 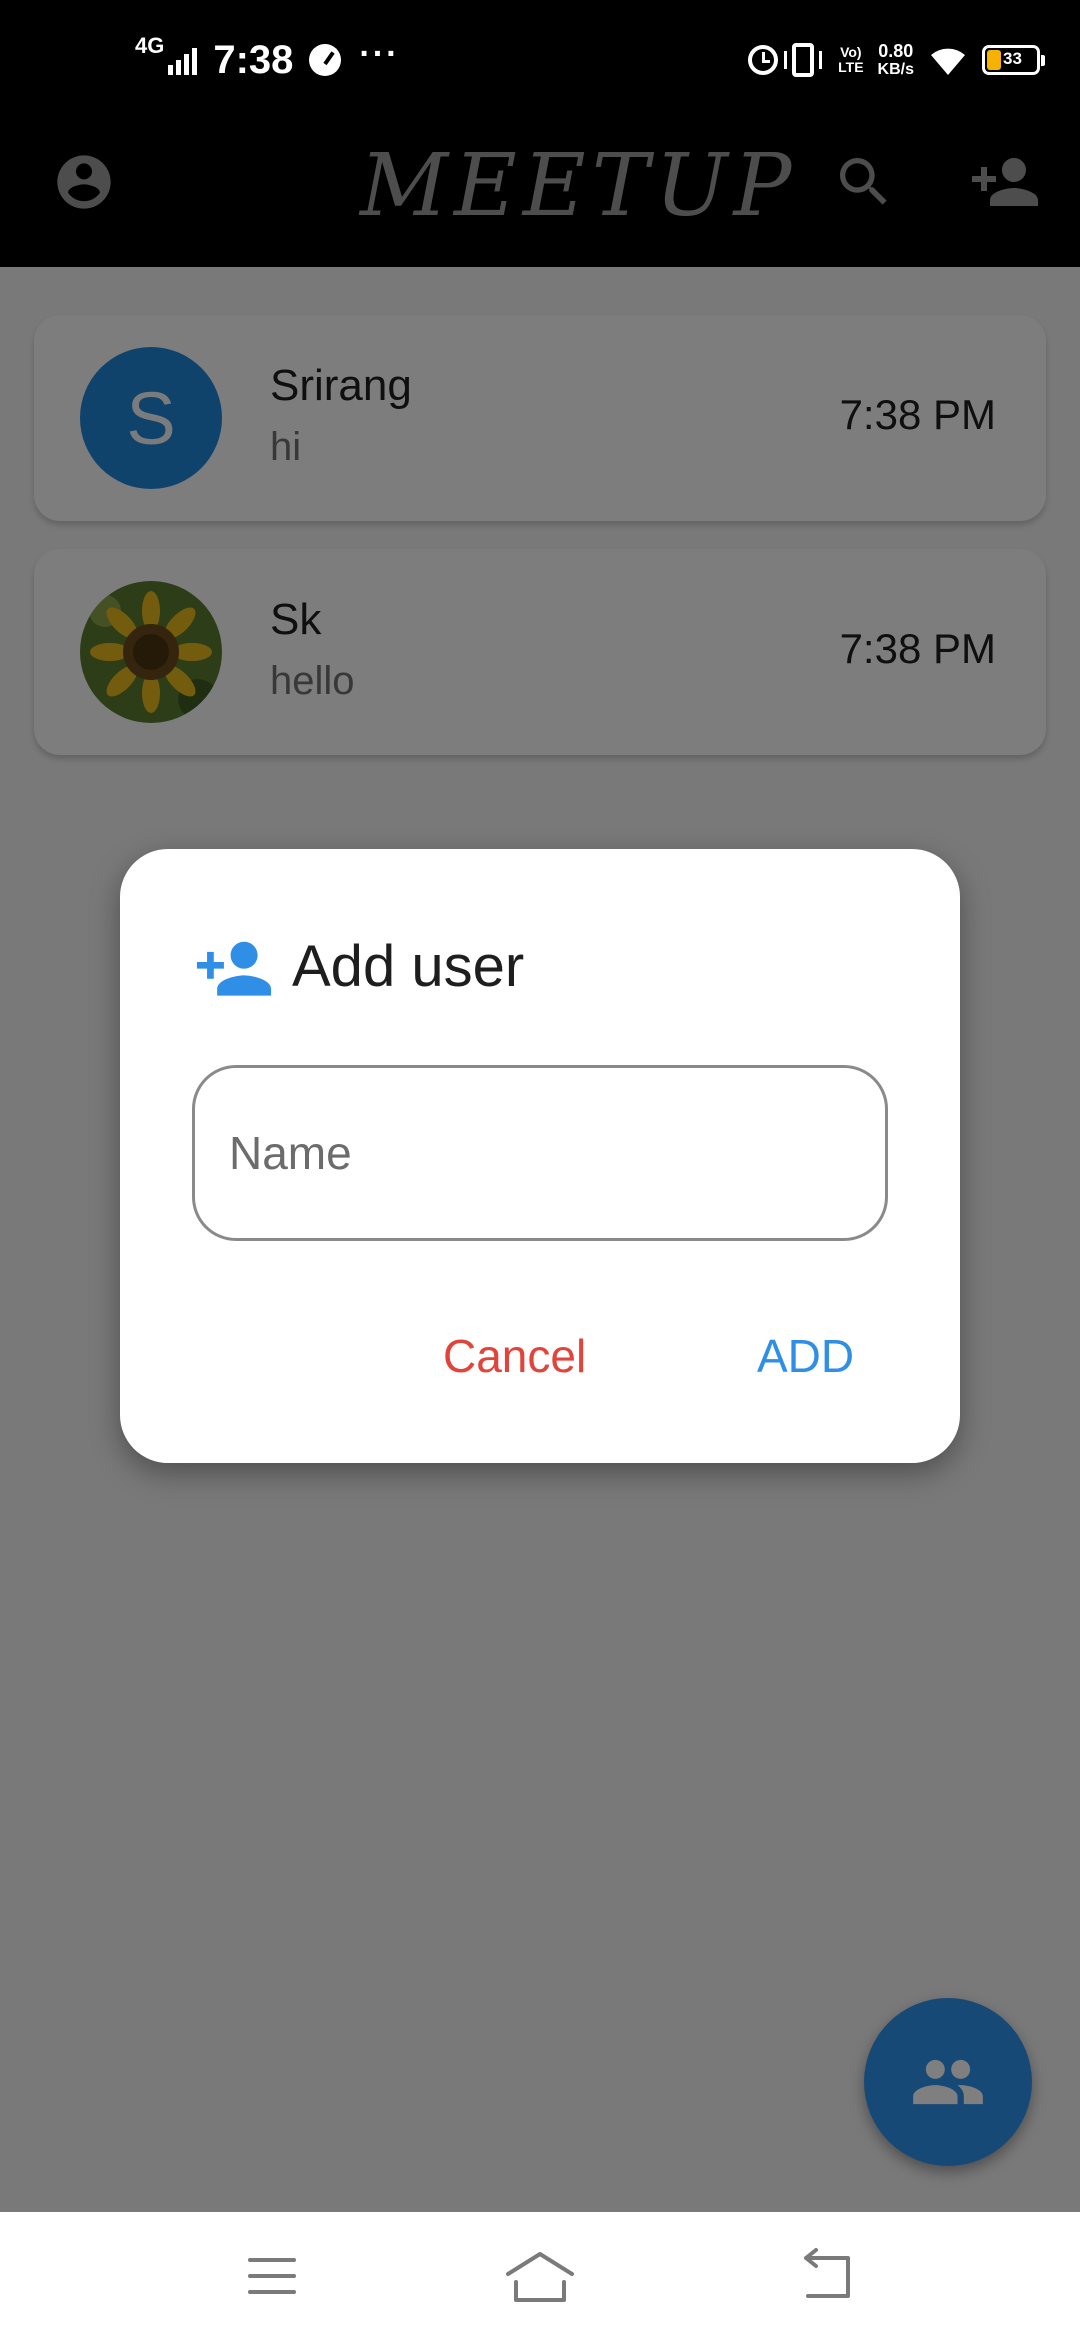 What do you see at coordinates (253, 59) in the screenshot?
I see `status-time: 7:38` at bounding box center [253, 59].